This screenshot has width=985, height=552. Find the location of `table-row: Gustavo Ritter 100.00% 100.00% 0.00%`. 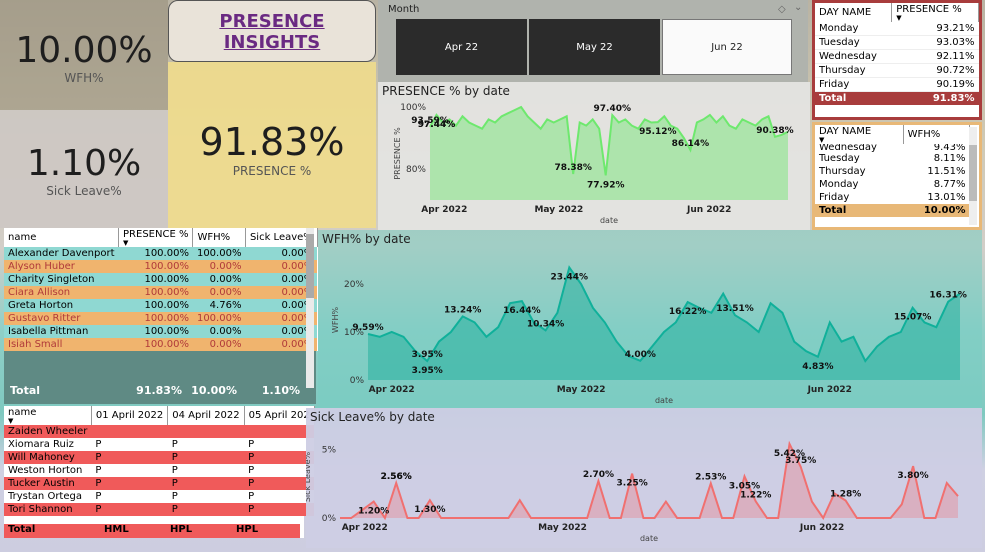

table-row: Gustavo Ritter 100.00% 100.00% 0.00% is located at coordinates (161, 318).